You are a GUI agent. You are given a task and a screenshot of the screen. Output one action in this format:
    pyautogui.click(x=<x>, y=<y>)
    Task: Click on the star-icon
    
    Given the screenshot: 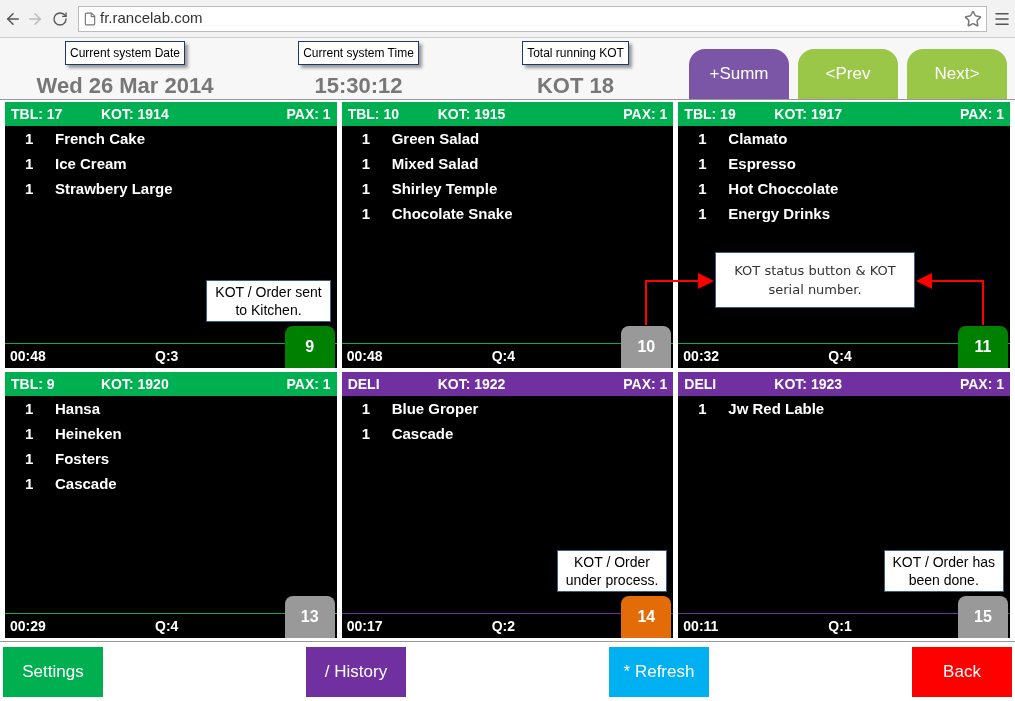 What is the action you would take?
    pyautogui.click(x=973, y=18)
    